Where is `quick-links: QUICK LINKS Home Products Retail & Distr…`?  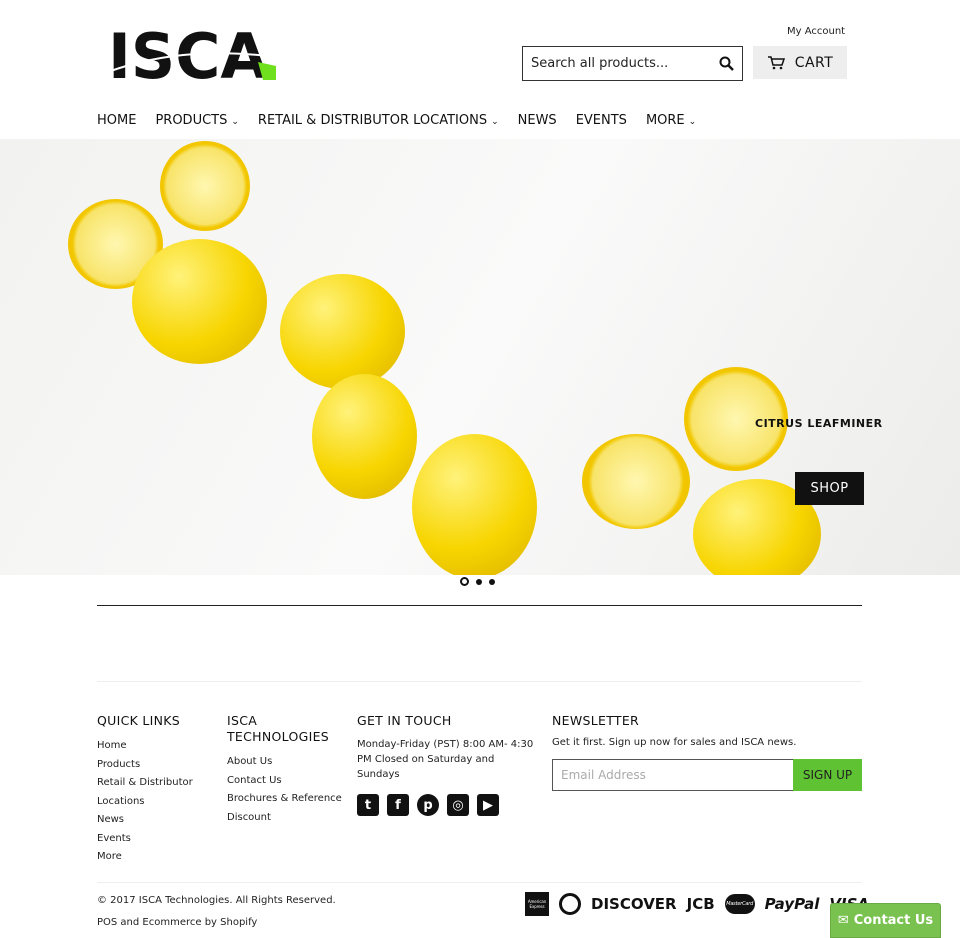
quick-links: QUICK LINKS Home Products Retail & Distr… is located at coordinates (157, 790).